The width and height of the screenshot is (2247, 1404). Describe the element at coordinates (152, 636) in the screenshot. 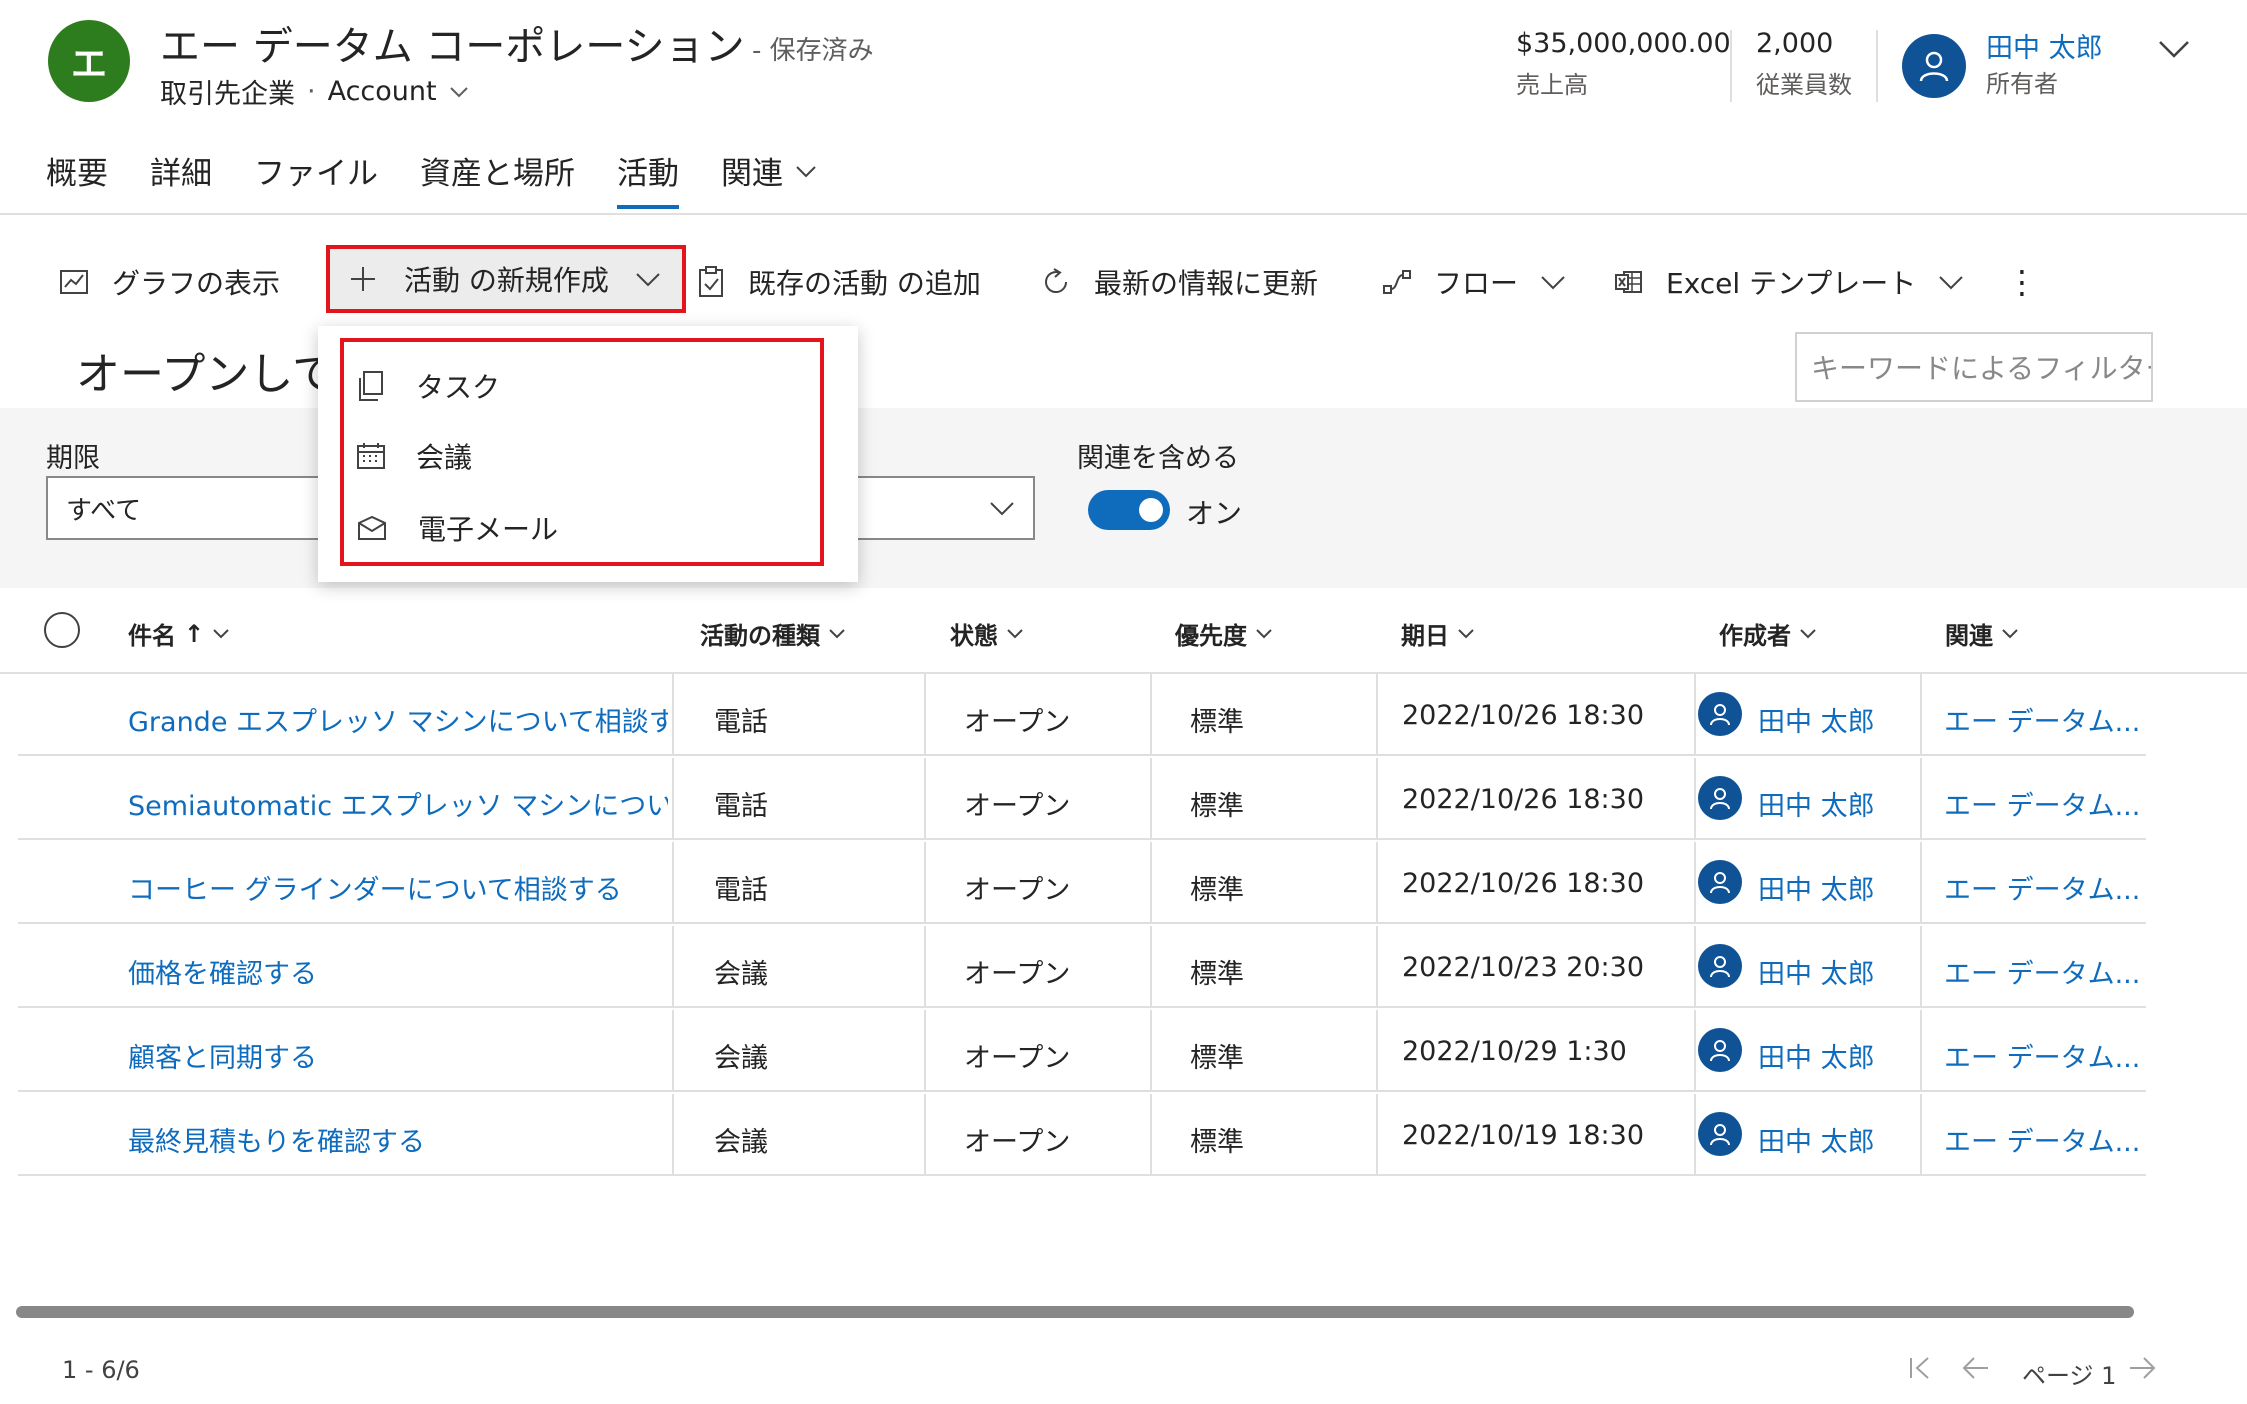

I see `column-subject-label: 件名` at that location.